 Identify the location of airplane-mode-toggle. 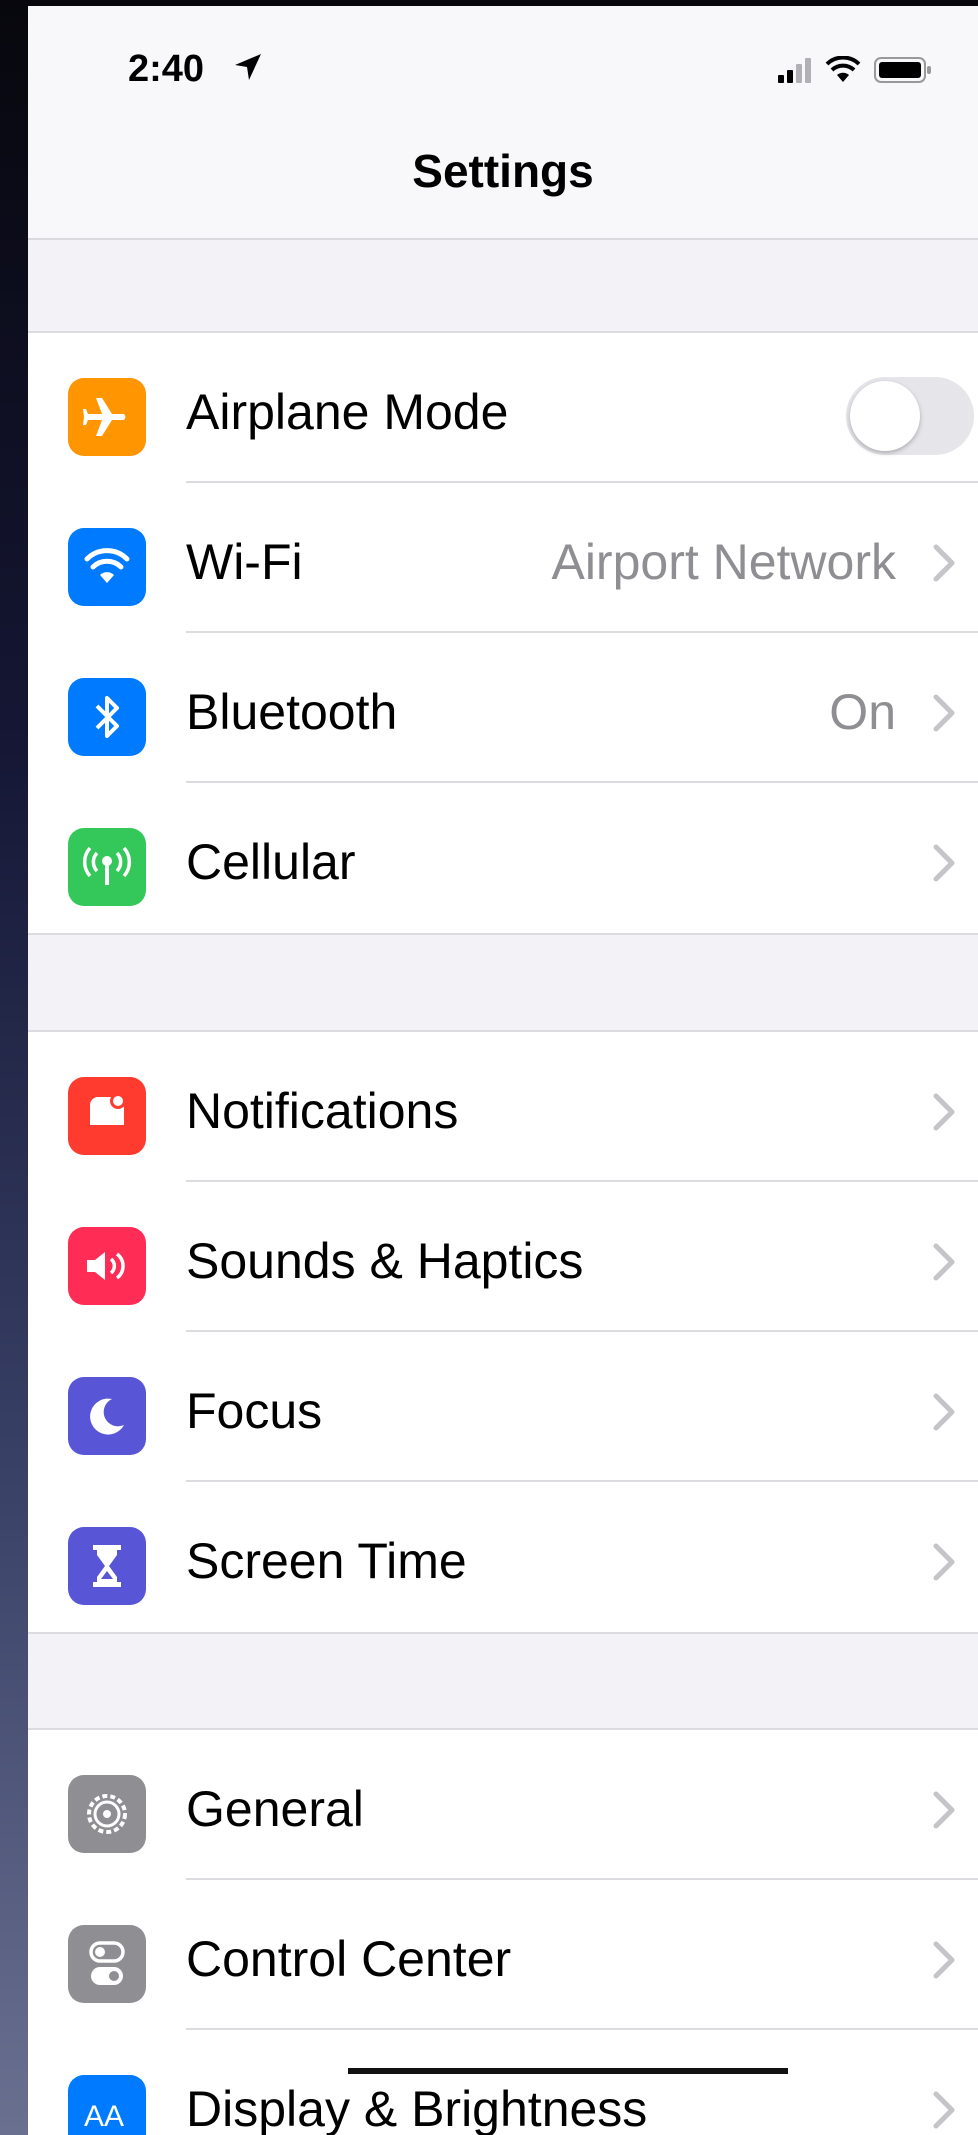
(910, 416).